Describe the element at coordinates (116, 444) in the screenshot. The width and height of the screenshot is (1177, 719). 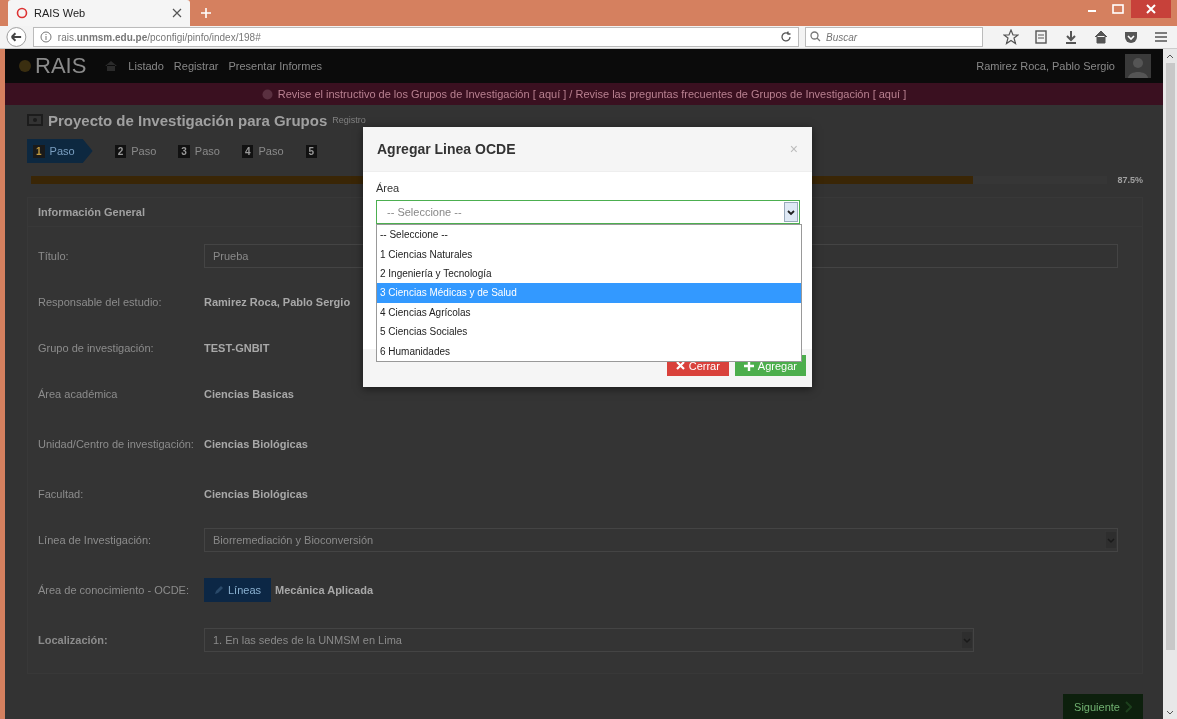
I see `field-label: Unidad/Centro de investigación:` at that location.